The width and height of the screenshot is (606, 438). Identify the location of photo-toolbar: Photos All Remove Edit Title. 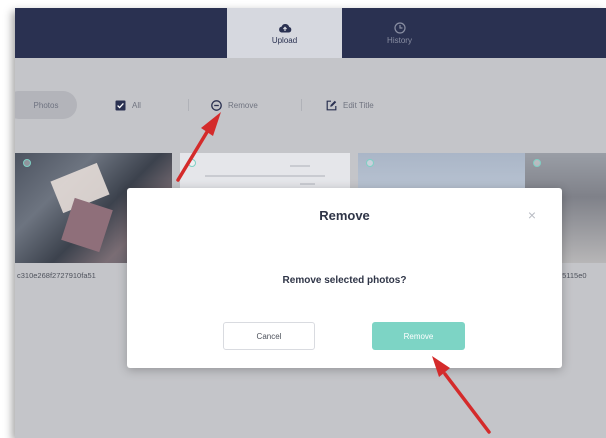
(310, 105).